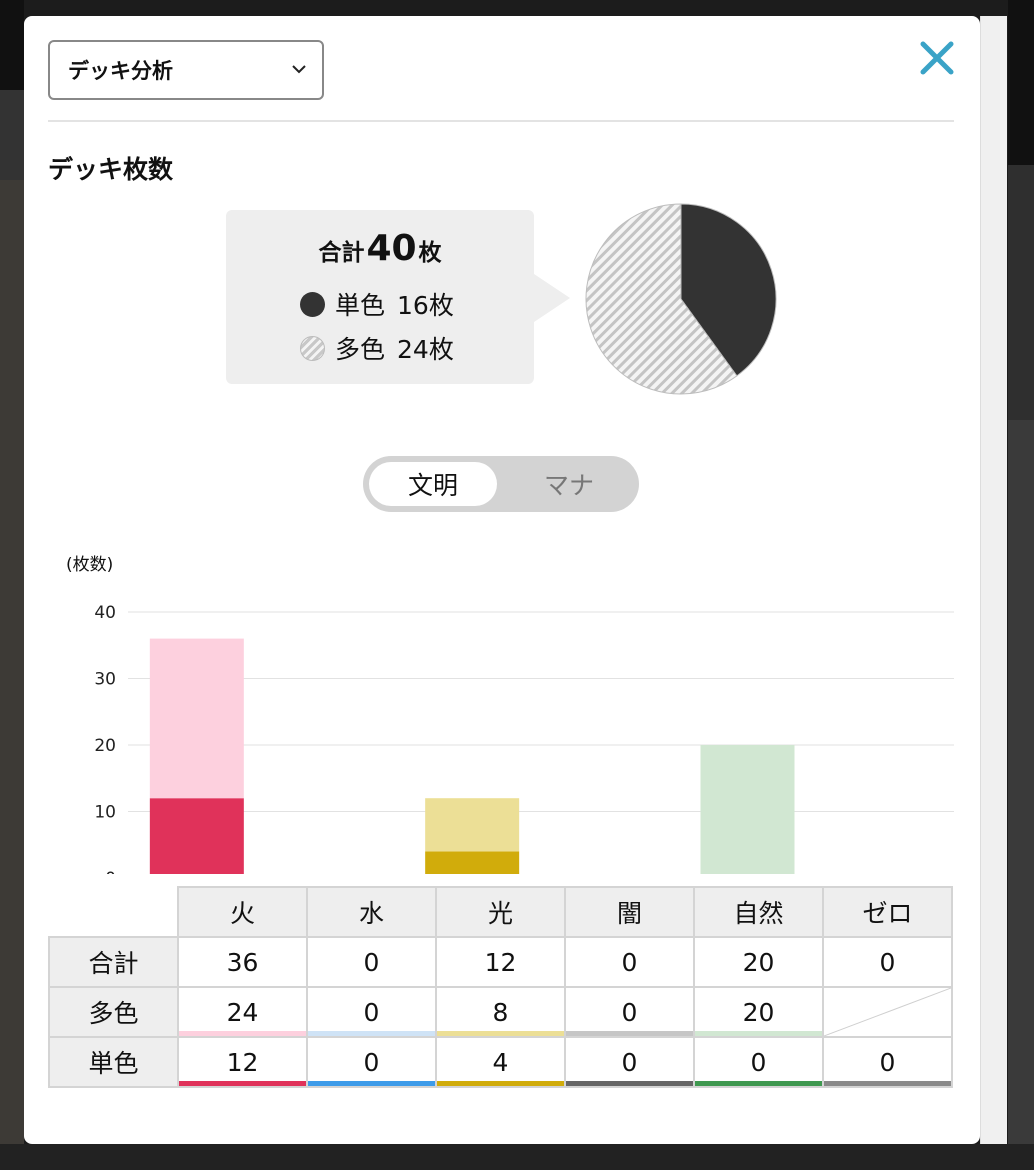 The image size is (1034, 1170). Describe the element at coordinates (425, 349) in the screenshot. I see `multi-count: 24枚` at that location.